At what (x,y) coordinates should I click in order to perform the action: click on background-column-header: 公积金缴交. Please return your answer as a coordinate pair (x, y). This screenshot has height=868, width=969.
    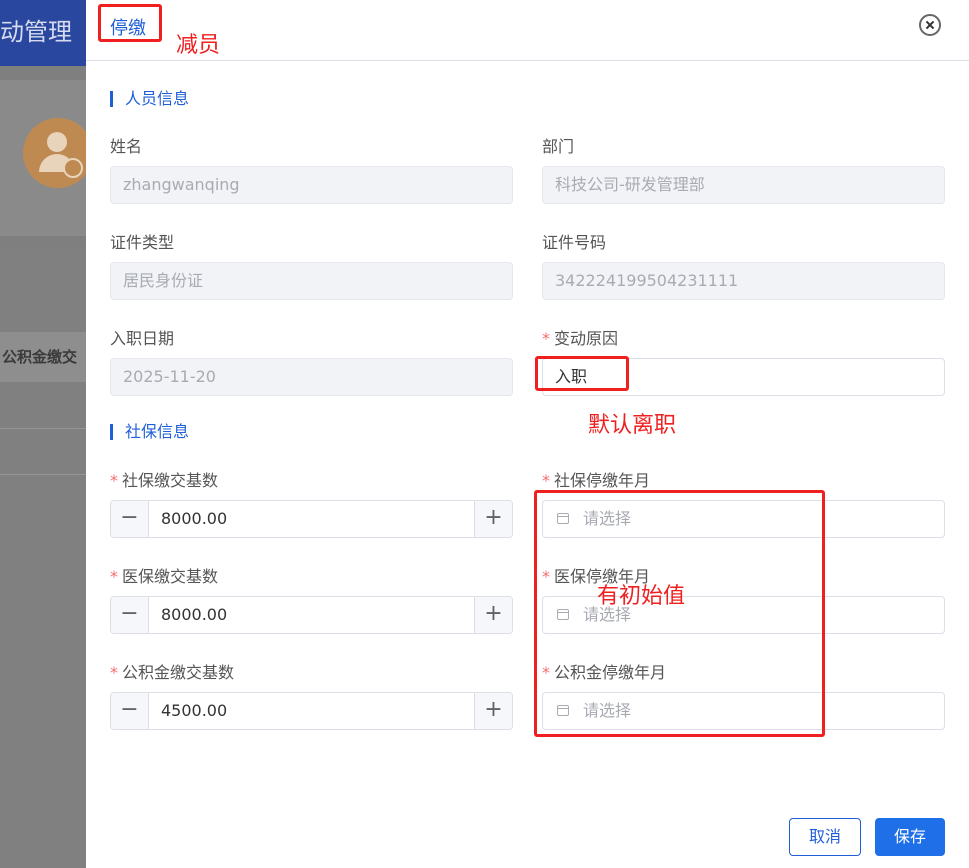
    Looking at the image, I should click on (43, 357).